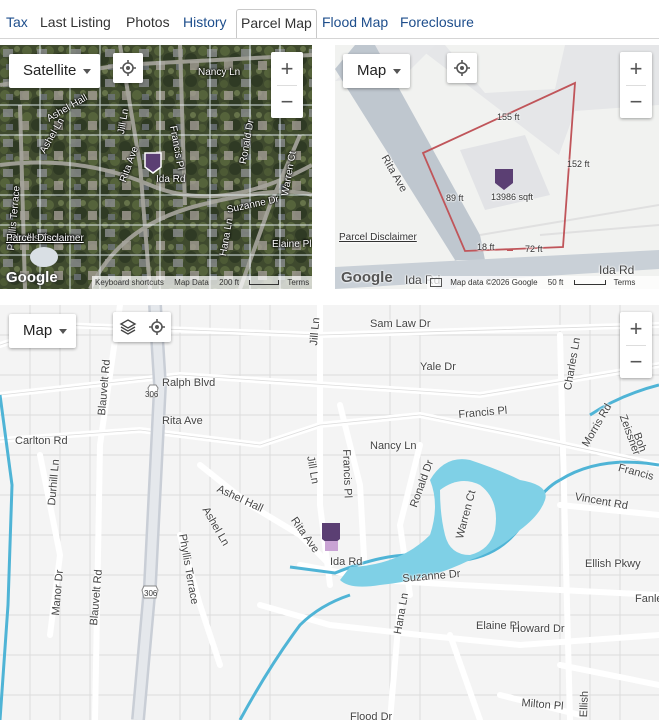  I want to click on map-attribution: Keyboard shortcuts Map Data 200 ft Terms, so click(202, 282).